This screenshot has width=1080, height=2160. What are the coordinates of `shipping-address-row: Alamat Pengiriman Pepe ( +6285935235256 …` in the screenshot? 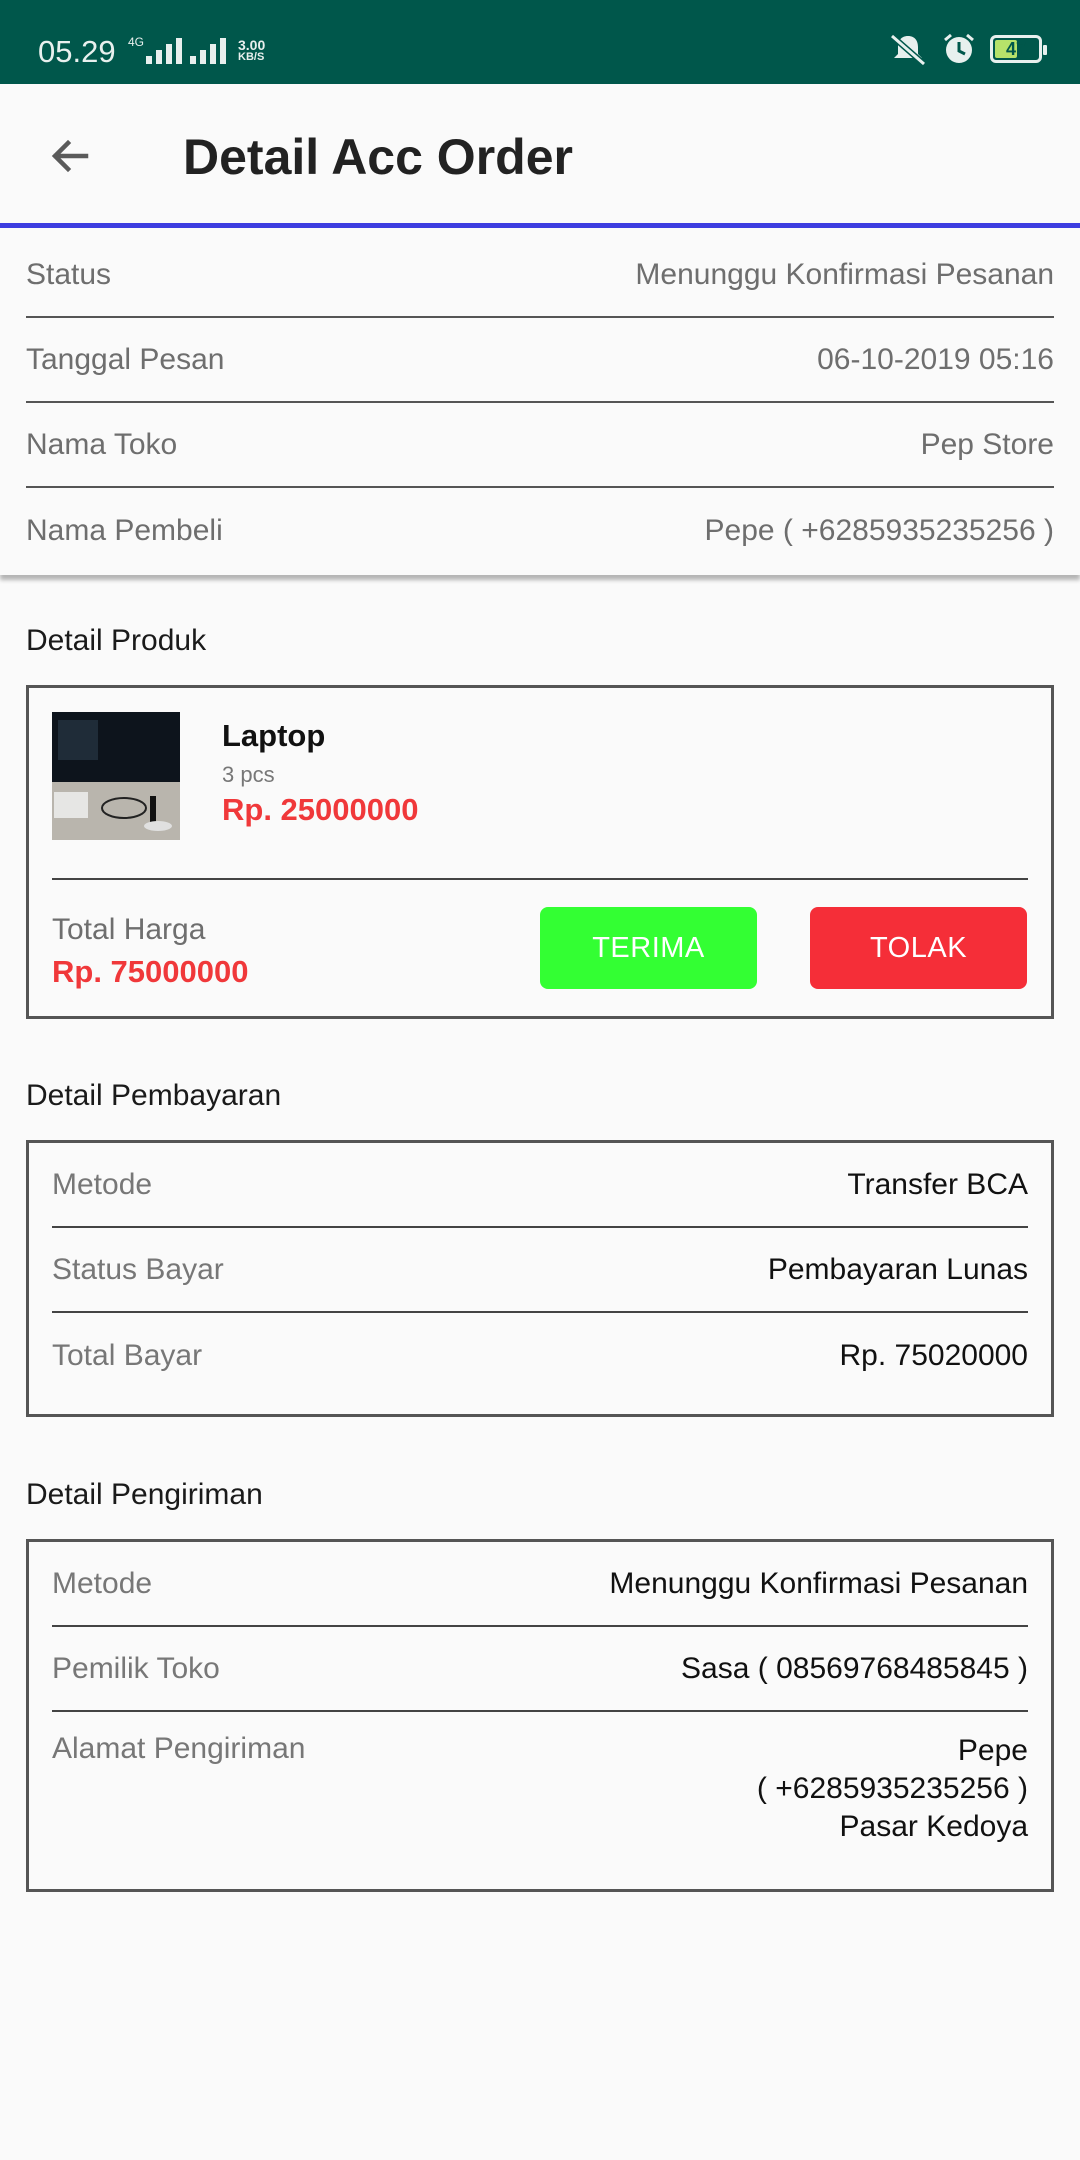 It's located at (540, 1795).